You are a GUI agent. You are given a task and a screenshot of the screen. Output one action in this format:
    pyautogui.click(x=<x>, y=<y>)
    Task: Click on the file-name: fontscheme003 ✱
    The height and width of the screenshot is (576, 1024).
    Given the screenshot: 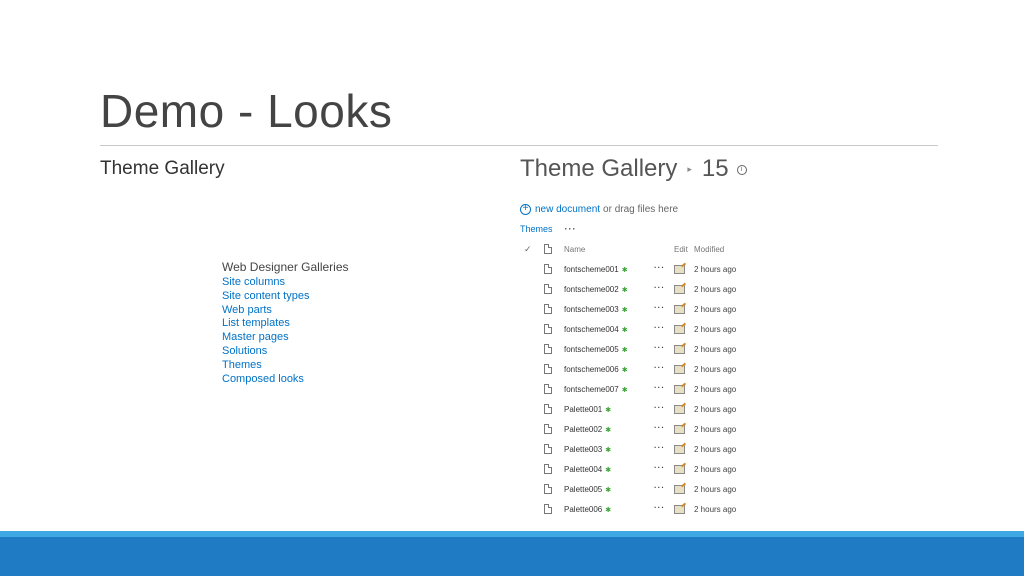 What is the action you would take?
    pyautogui.click(x=596, y=309)
    